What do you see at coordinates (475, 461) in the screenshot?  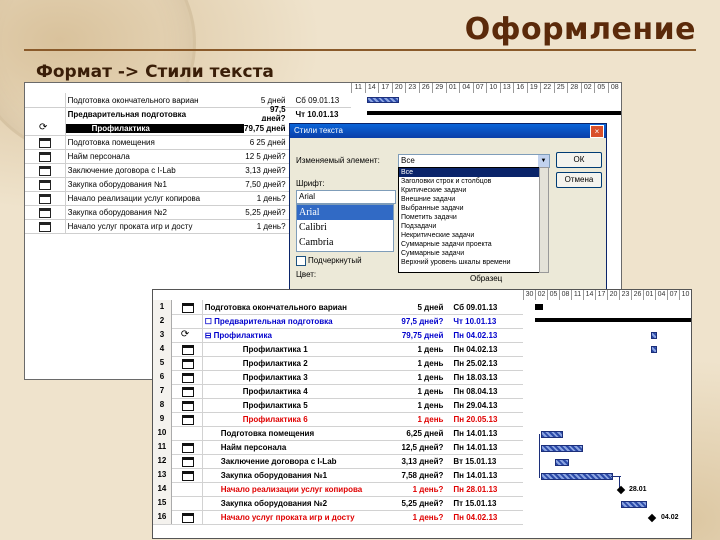 I see `task-start: Вт 15.01.13` at bounding box center [475, 461].